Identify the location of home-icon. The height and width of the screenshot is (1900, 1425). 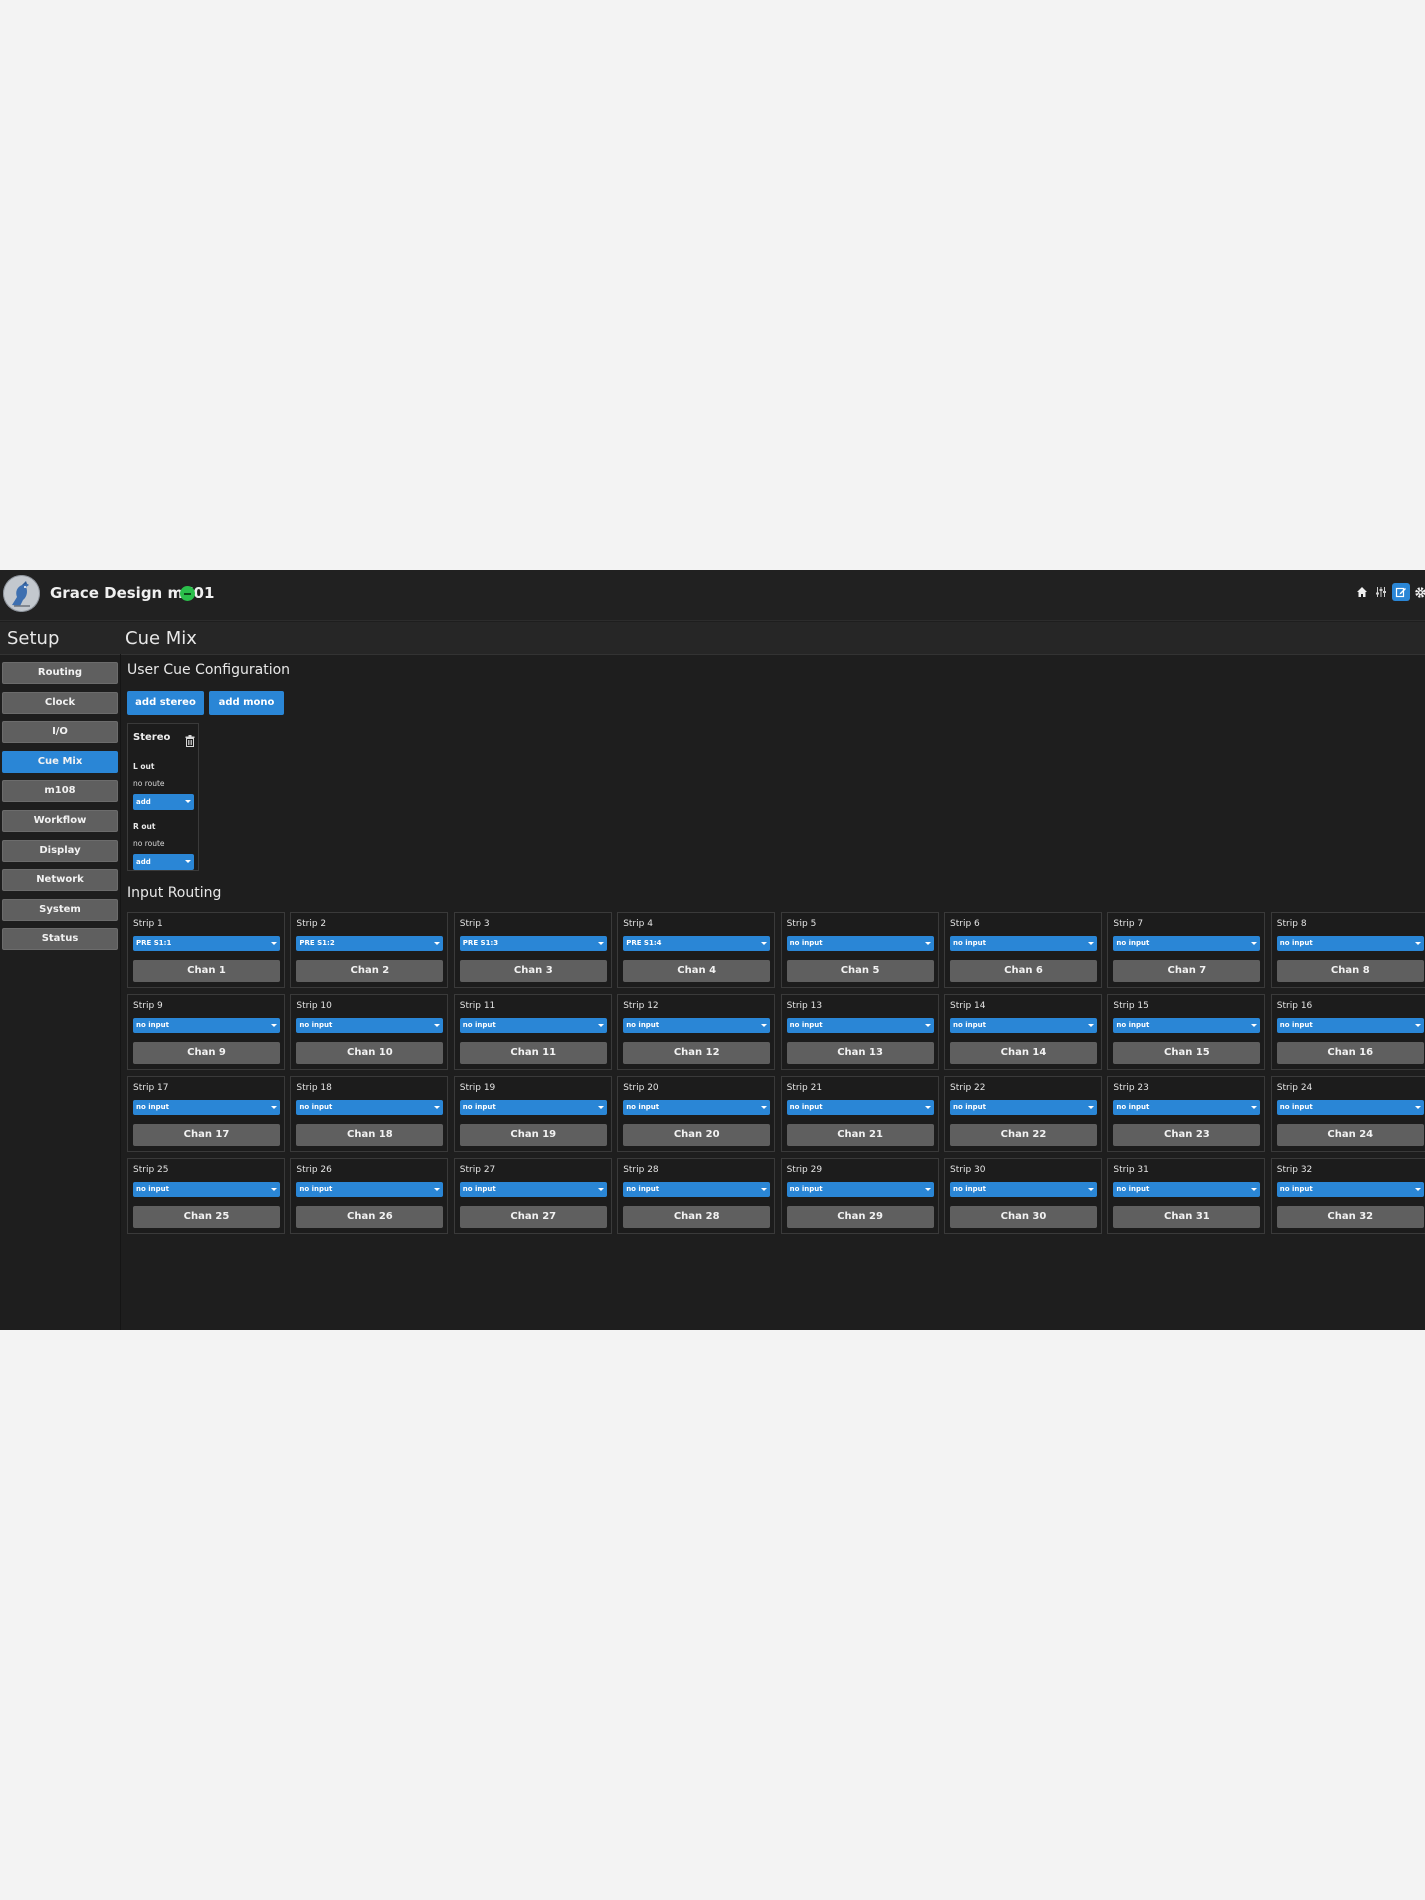
(1362, 592).